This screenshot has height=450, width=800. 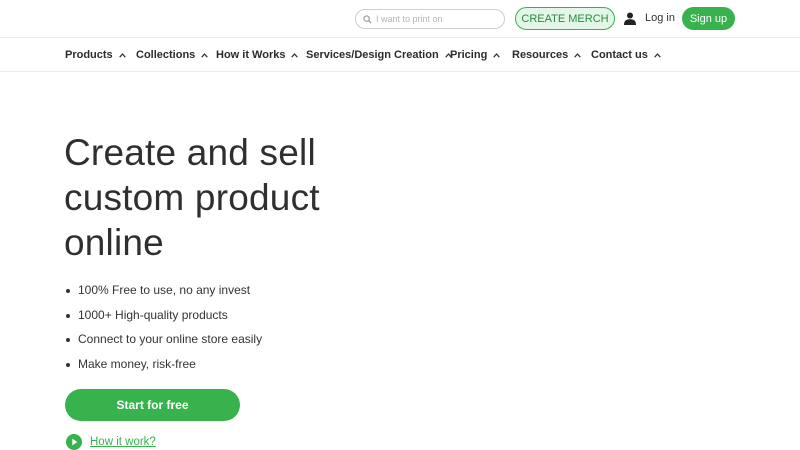 What do you see at coordinates (89, 55) in the screenshot?
I see `nav-item-label: Products` at bounding box center [89, 55].